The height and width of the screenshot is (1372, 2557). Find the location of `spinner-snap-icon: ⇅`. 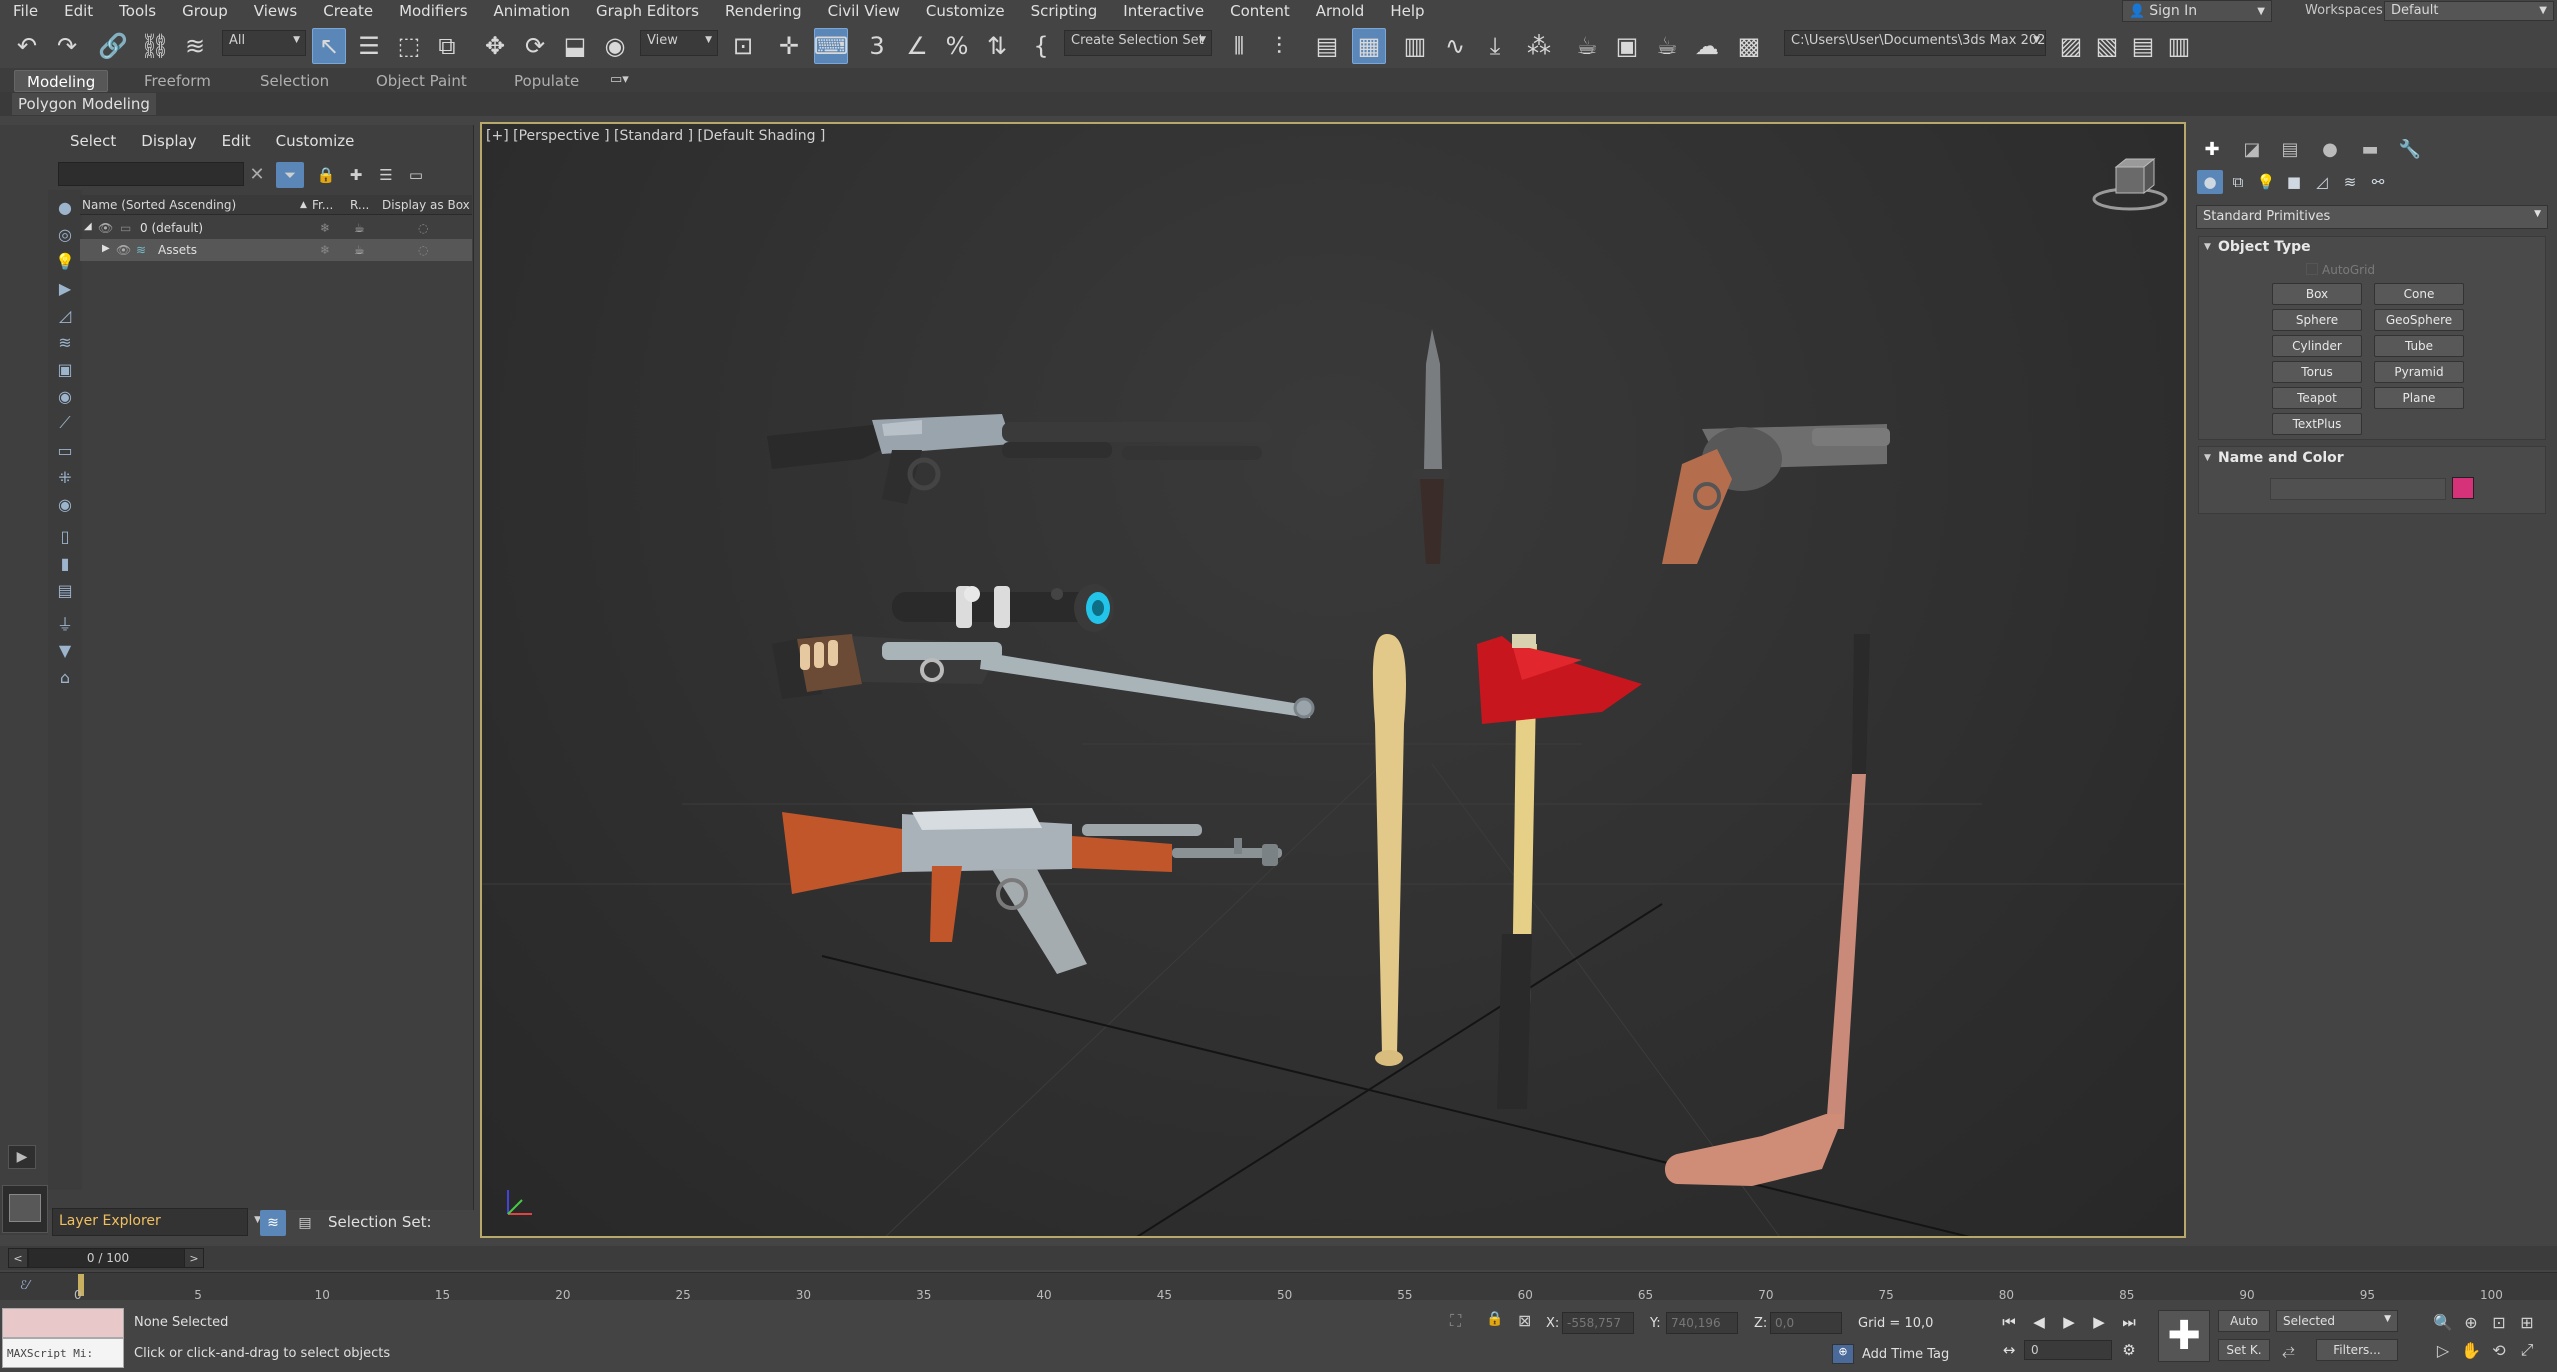

spinner-snap-icon: ⇅ is located at coordinates (997, 46).